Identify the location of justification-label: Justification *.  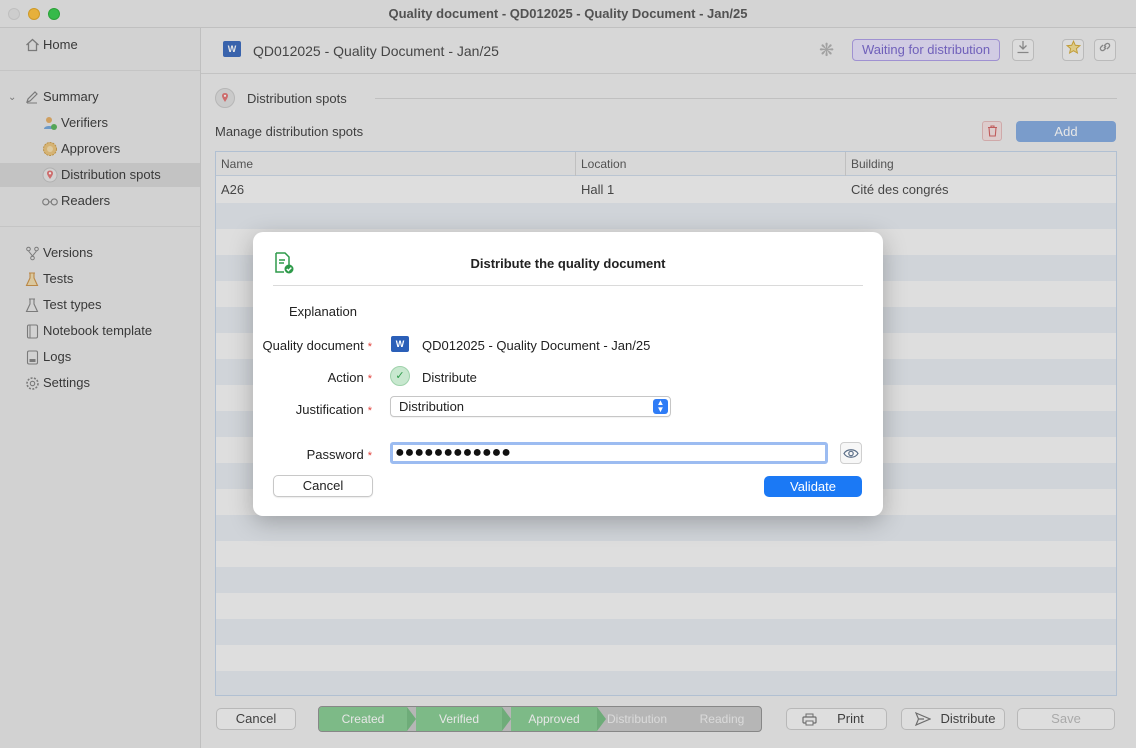
(333, 409).